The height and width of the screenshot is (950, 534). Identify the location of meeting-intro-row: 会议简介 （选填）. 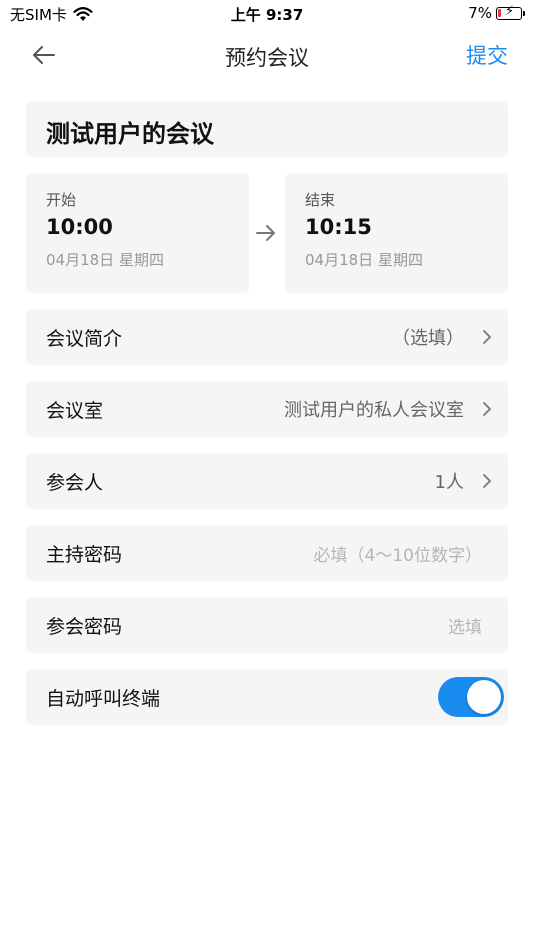
(267, 337).